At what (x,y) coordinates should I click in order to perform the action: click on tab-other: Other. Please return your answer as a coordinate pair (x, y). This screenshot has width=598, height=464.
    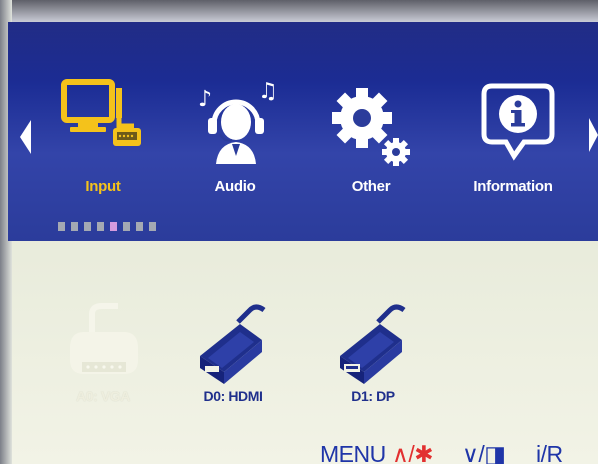
    Looking at the image, I should click on (371, 142).